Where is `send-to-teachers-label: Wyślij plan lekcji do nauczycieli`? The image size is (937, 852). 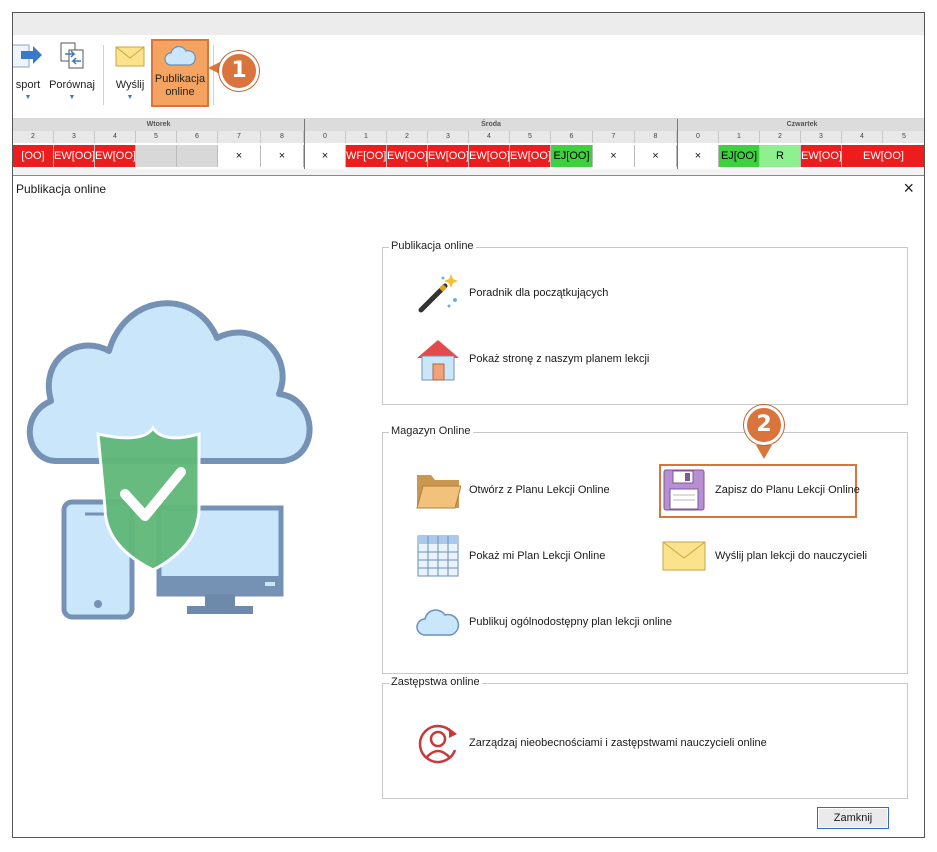
send-to-teachers-label: Wyślij plan lekcji do nauczycieli is located at coordinates (791, 556).